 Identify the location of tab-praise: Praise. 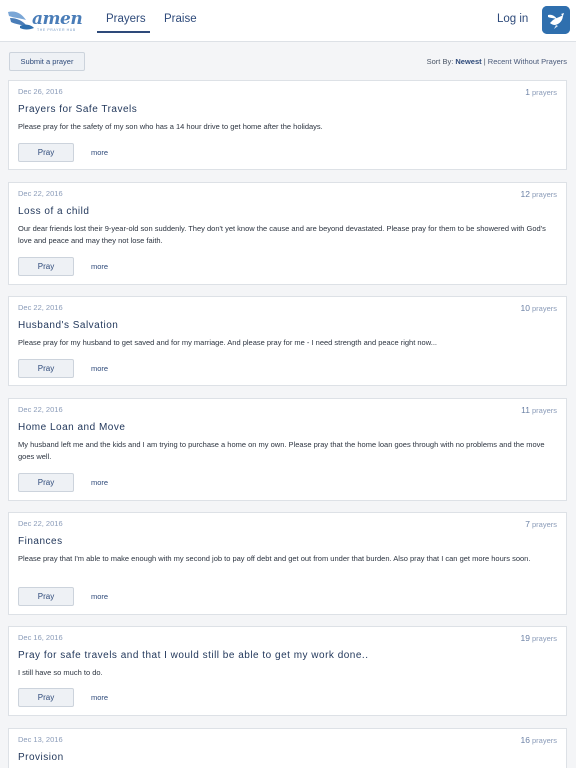
(180, 19).